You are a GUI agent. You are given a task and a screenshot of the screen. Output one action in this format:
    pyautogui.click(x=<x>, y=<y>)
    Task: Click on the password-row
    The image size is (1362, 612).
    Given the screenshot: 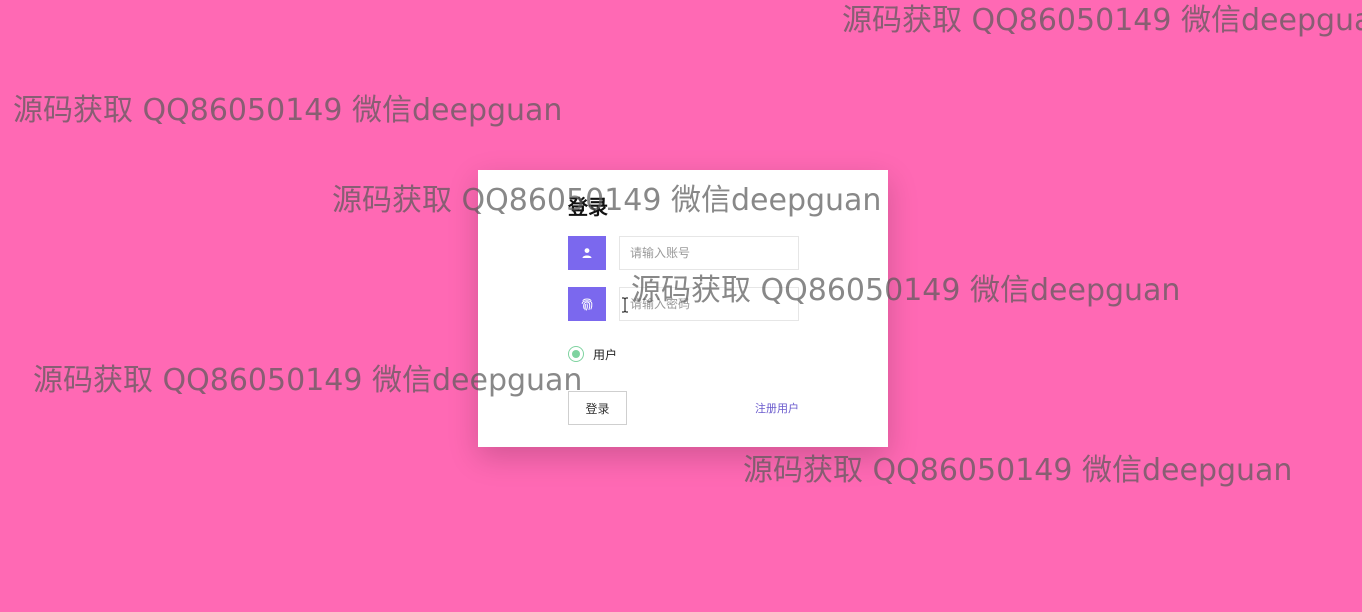 What is the action you would take?
    pyautogui.click(x=683, y=304)
    